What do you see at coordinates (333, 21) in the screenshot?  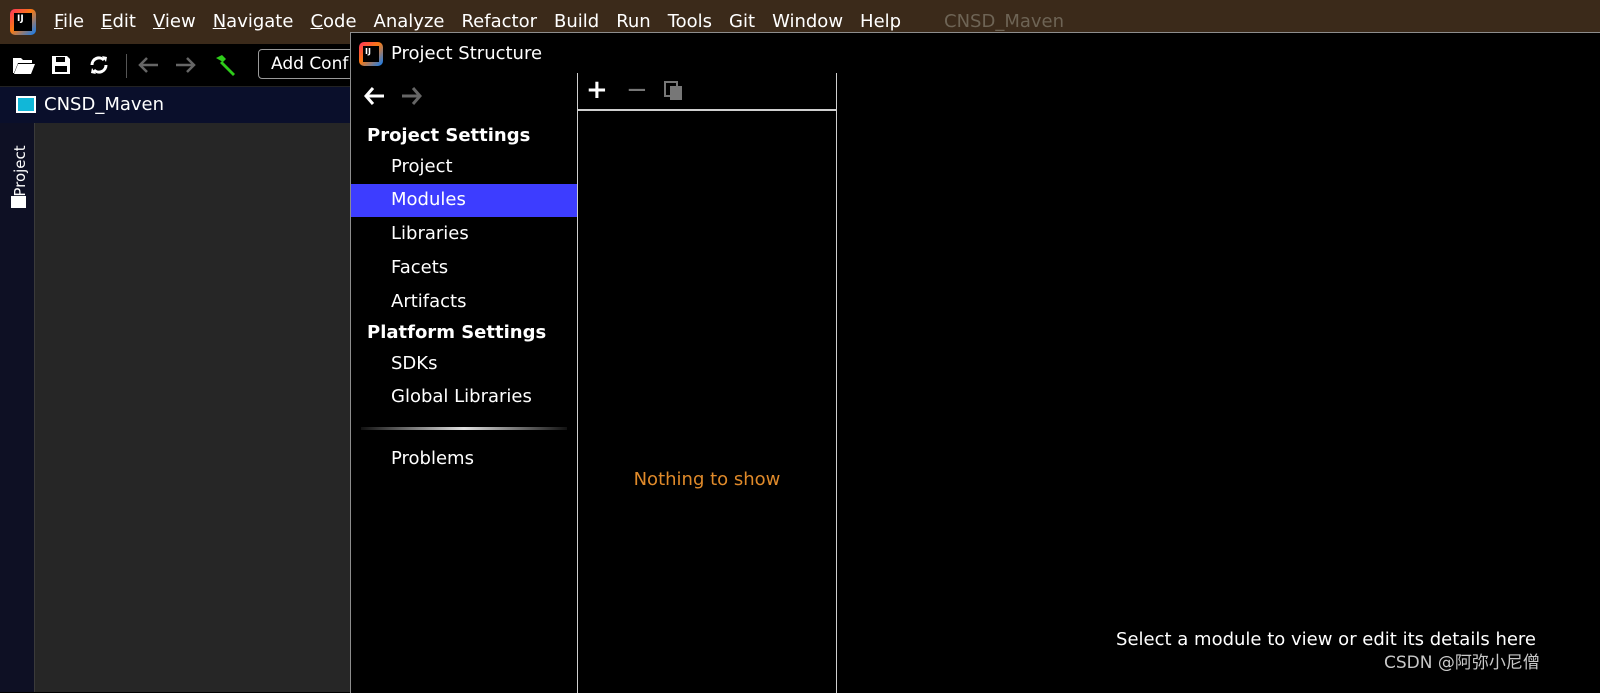 I see `menu-code: Code` at bounding box center [333, 21].